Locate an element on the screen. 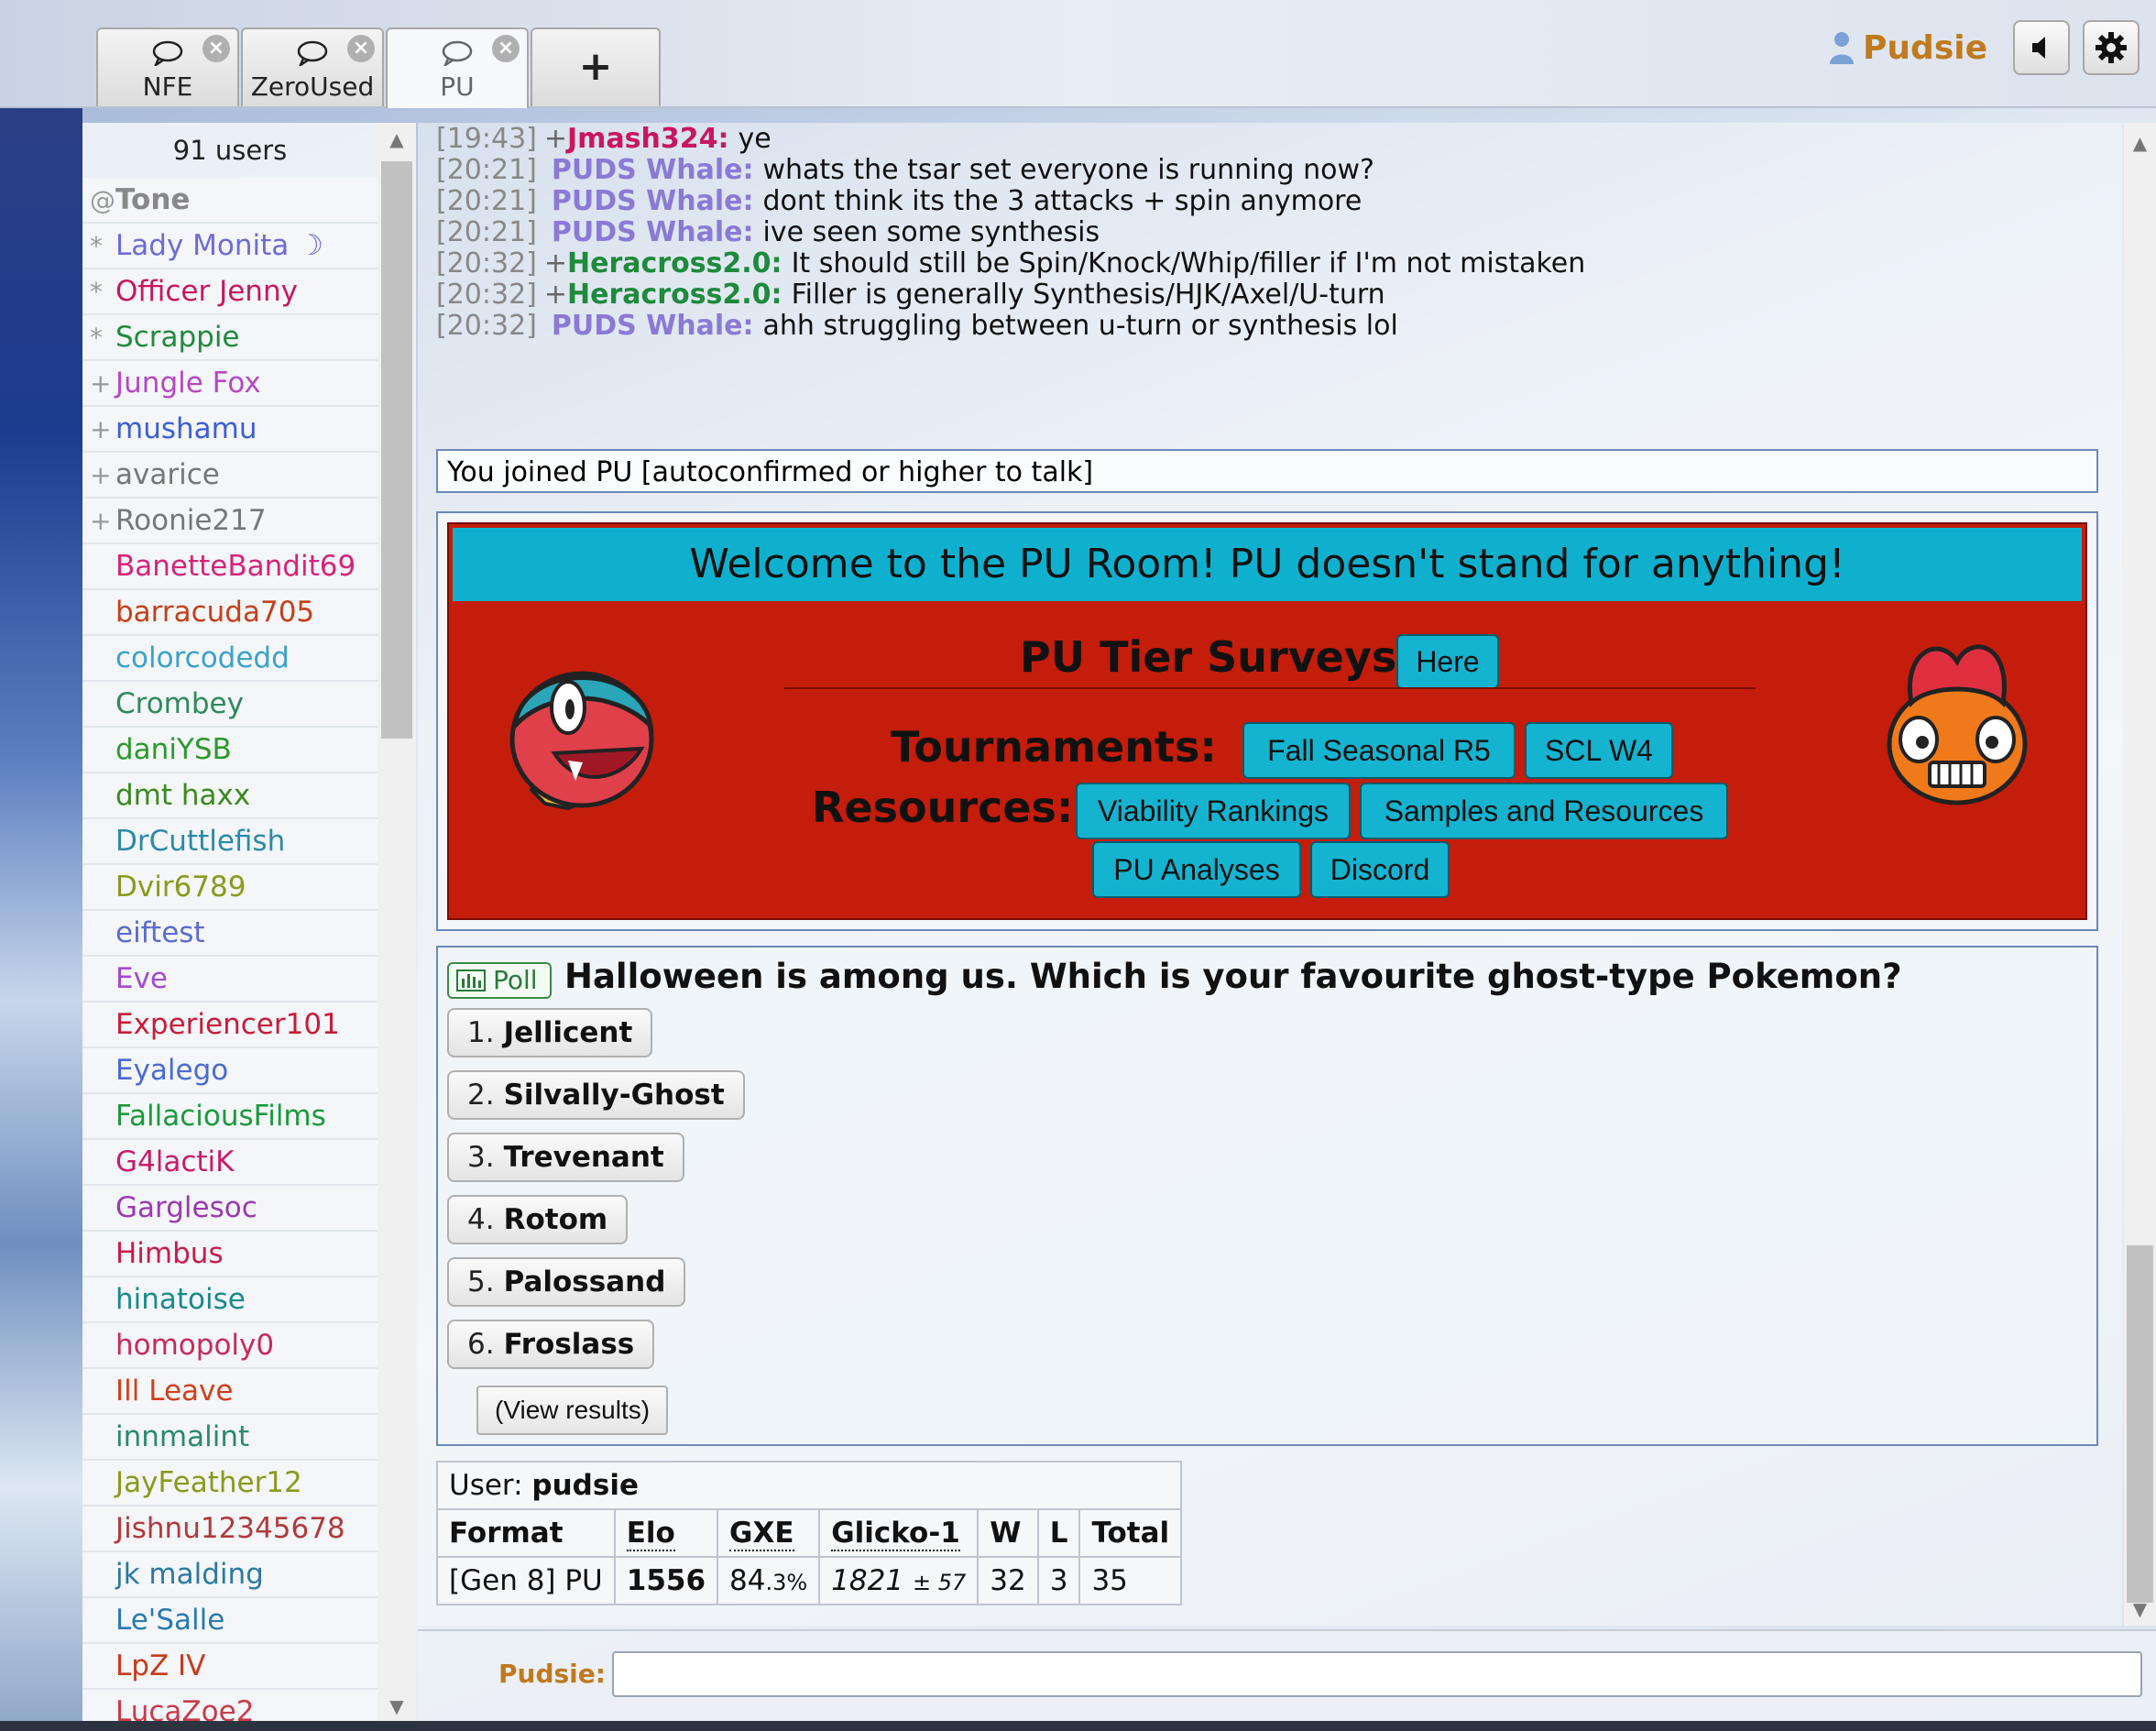 This screenshot has width=2156, height=1731. user-list-item: * Scrappie is located at coordinates (230, 338).